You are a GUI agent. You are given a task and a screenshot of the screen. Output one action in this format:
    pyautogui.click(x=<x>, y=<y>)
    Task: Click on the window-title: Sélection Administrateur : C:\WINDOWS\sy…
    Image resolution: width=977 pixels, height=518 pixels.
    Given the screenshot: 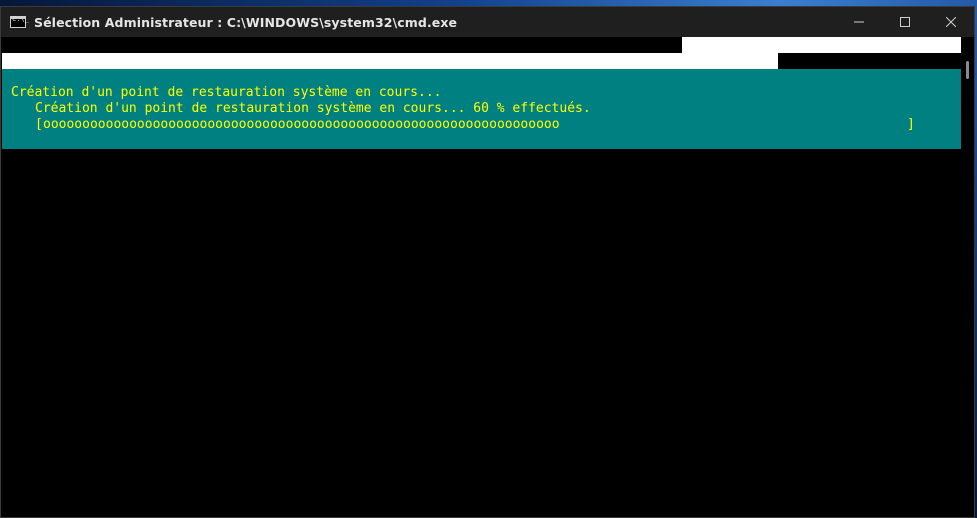 What is the action you would take?
    pyautogui.click(x=246, y=22)
    